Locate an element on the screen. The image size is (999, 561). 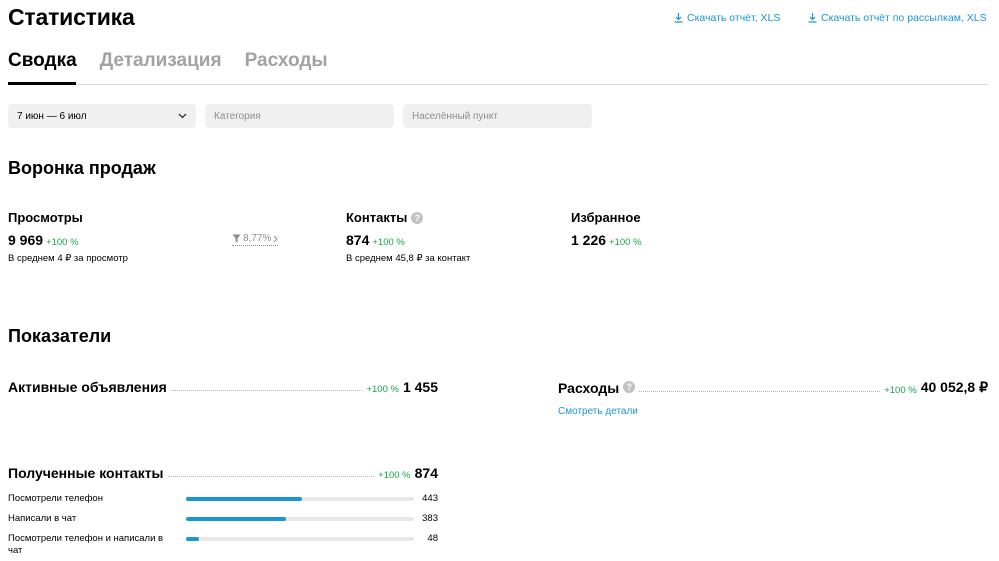
views-metric: 9 969 +100 % is located at coordinates (43, 240).